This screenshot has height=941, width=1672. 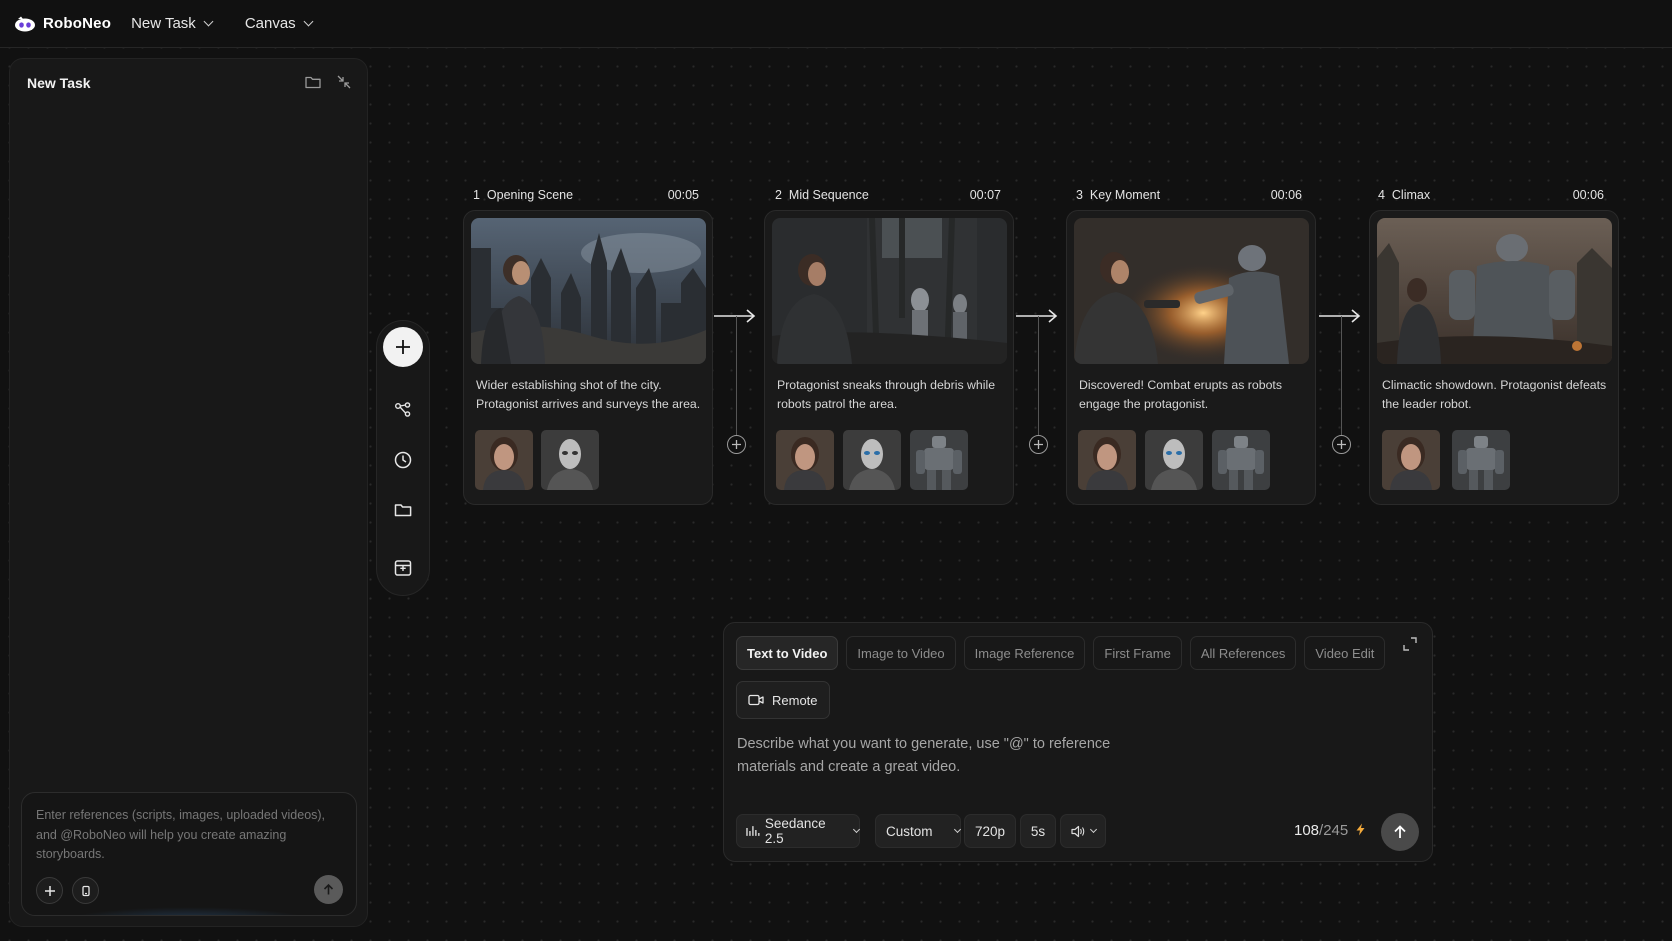 I want to click on resolution-value: 720p, so click(x=990, y=831).